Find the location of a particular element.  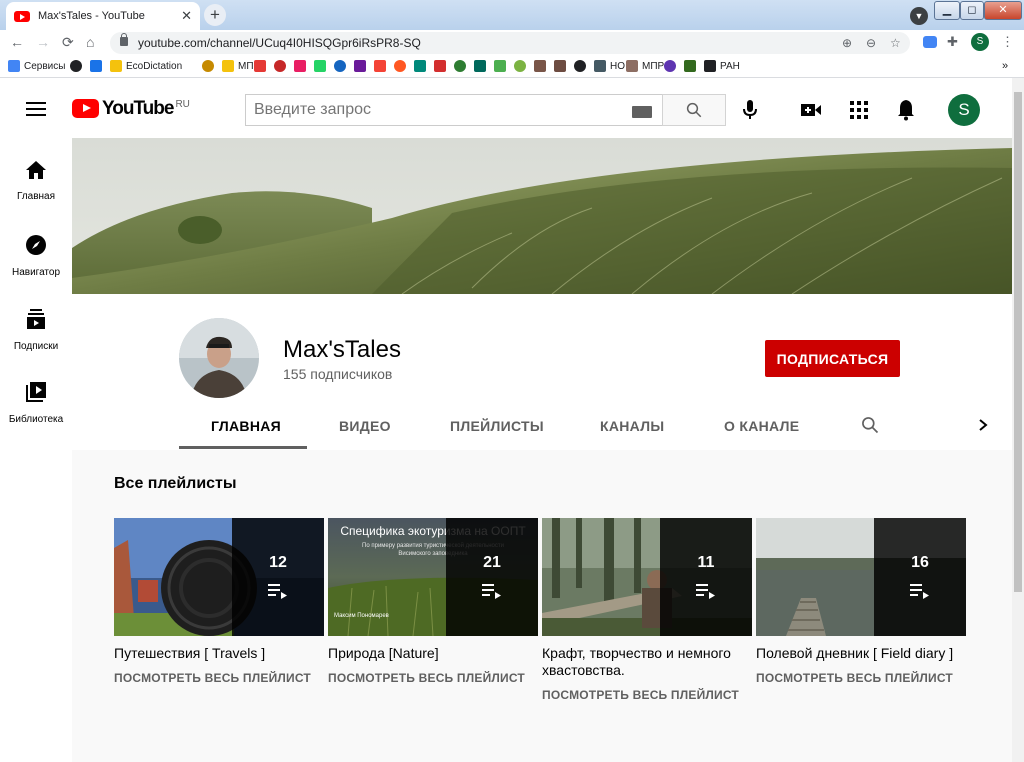

playlist-title: Крафт, творчество и немного хвастовства. is located at coordinates (647, 662).